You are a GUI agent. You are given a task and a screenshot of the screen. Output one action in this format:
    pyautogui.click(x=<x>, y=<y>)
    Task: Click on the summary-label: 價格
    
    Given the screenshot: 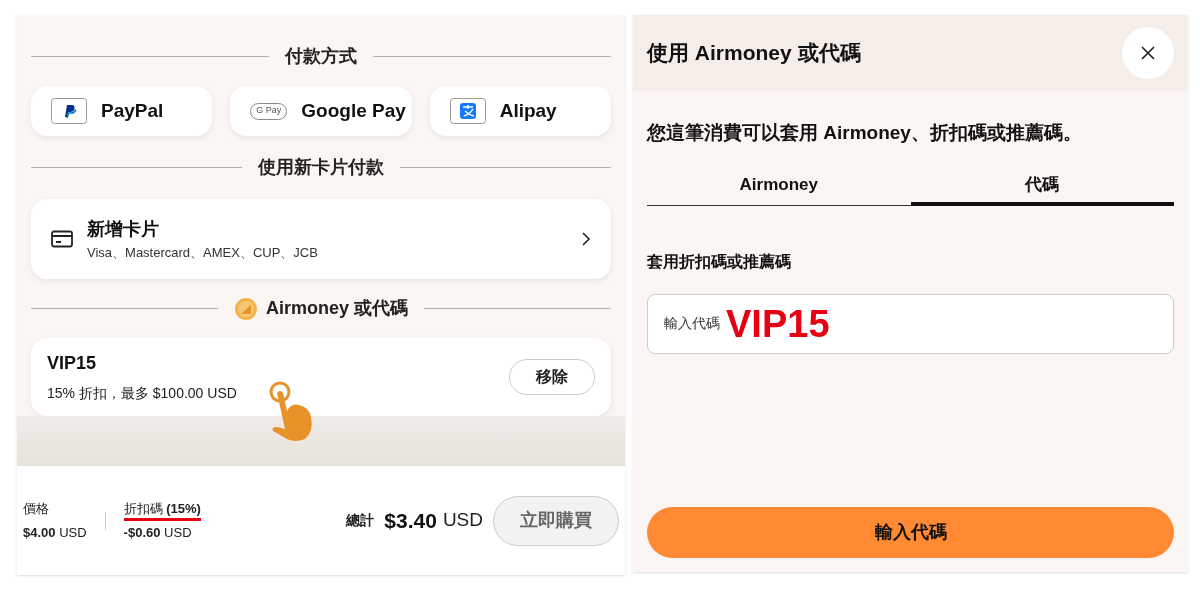 What is the action you would take?
    pyautogui.click(x=36, y=508)
    